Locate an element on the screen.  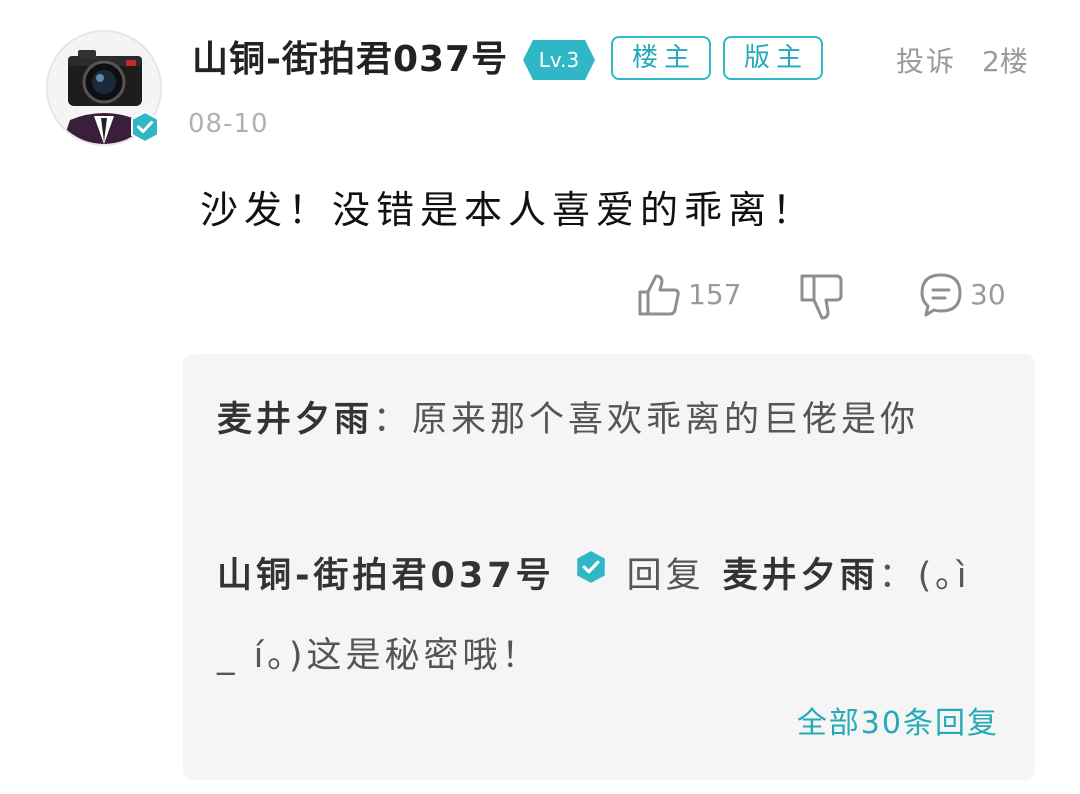
post-content: 沙发！没错是本人喜爱的乖离！ is located at coordinates (508, 210).